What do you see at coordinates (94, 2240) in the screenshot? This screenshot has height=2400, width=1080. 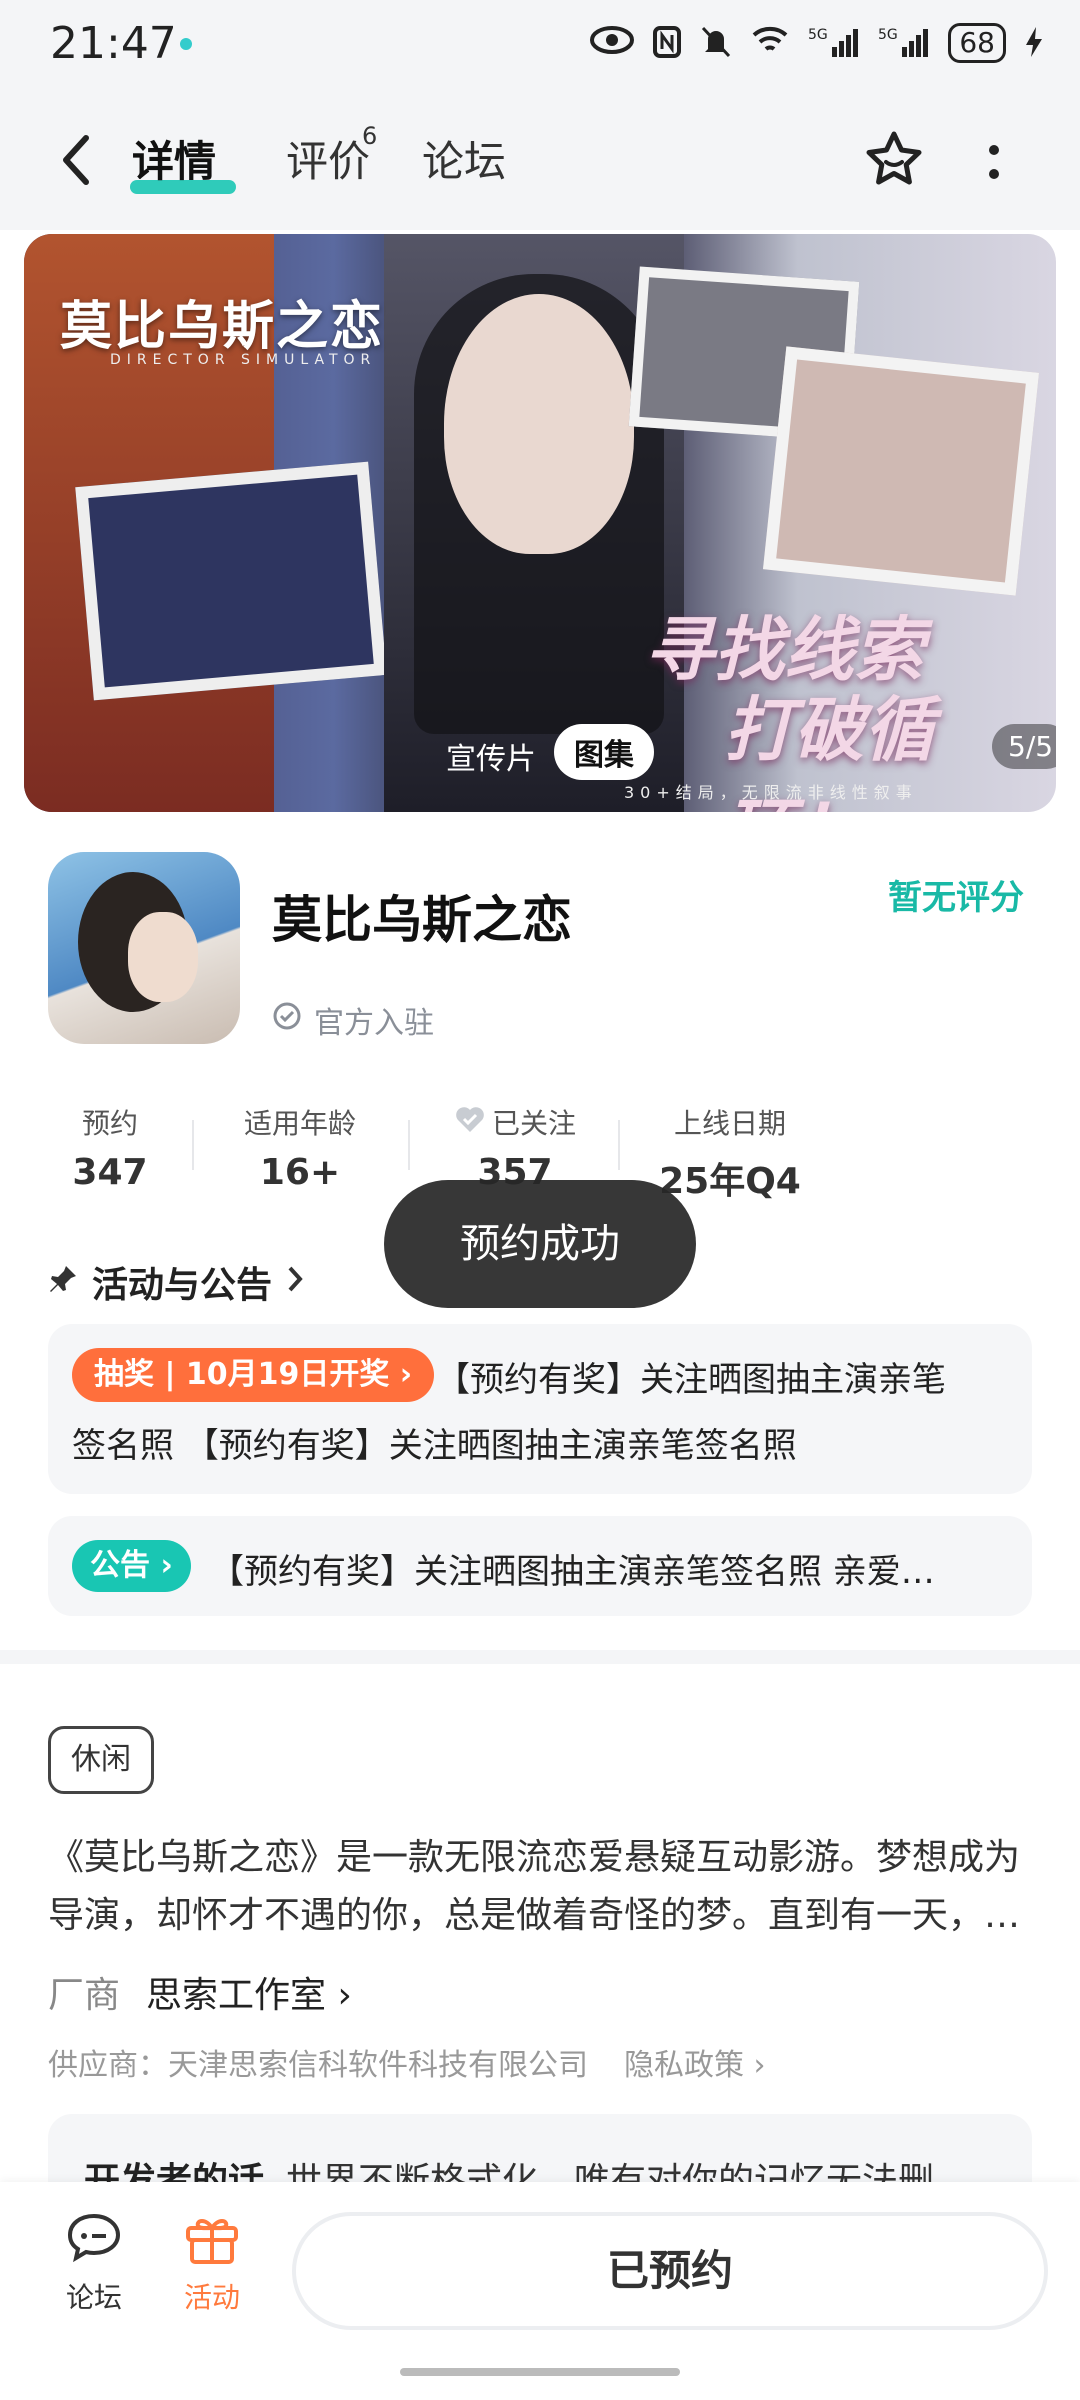 I see `forum-chat-icon` at bounding box center [94, 2240].